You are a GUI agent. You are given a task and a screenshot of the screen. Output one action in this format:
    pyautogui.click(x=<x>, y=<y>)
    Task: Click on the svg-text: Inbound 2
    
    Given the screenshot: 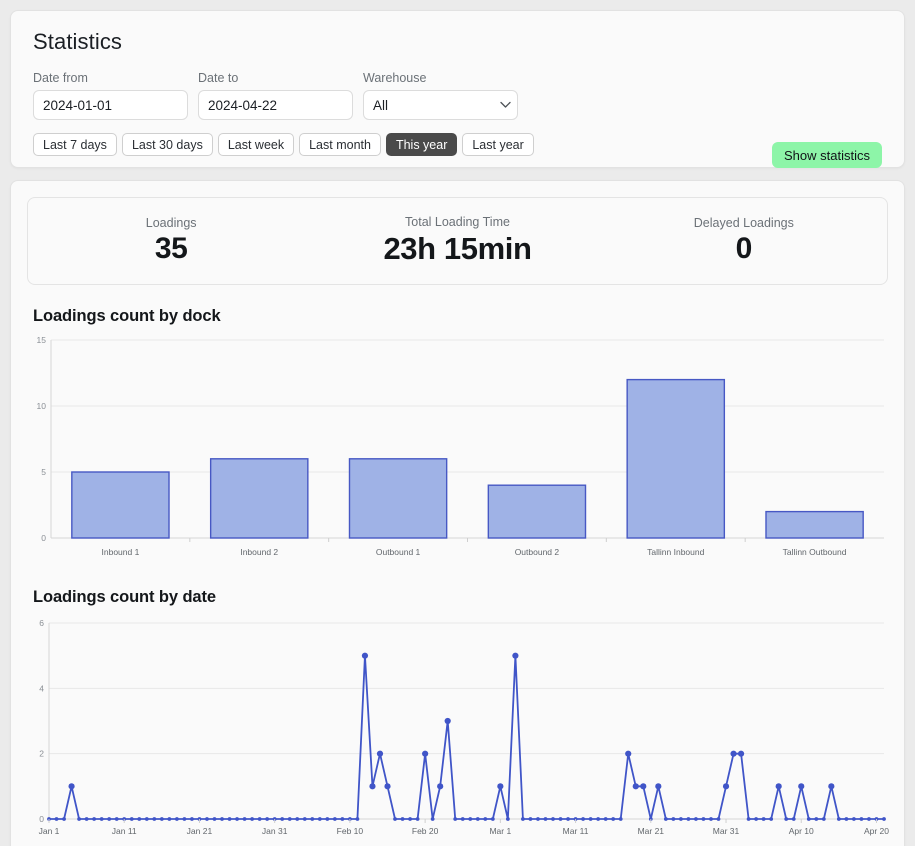 What is the action you would take?
    pyautogui.click(x=259, y=552)
    